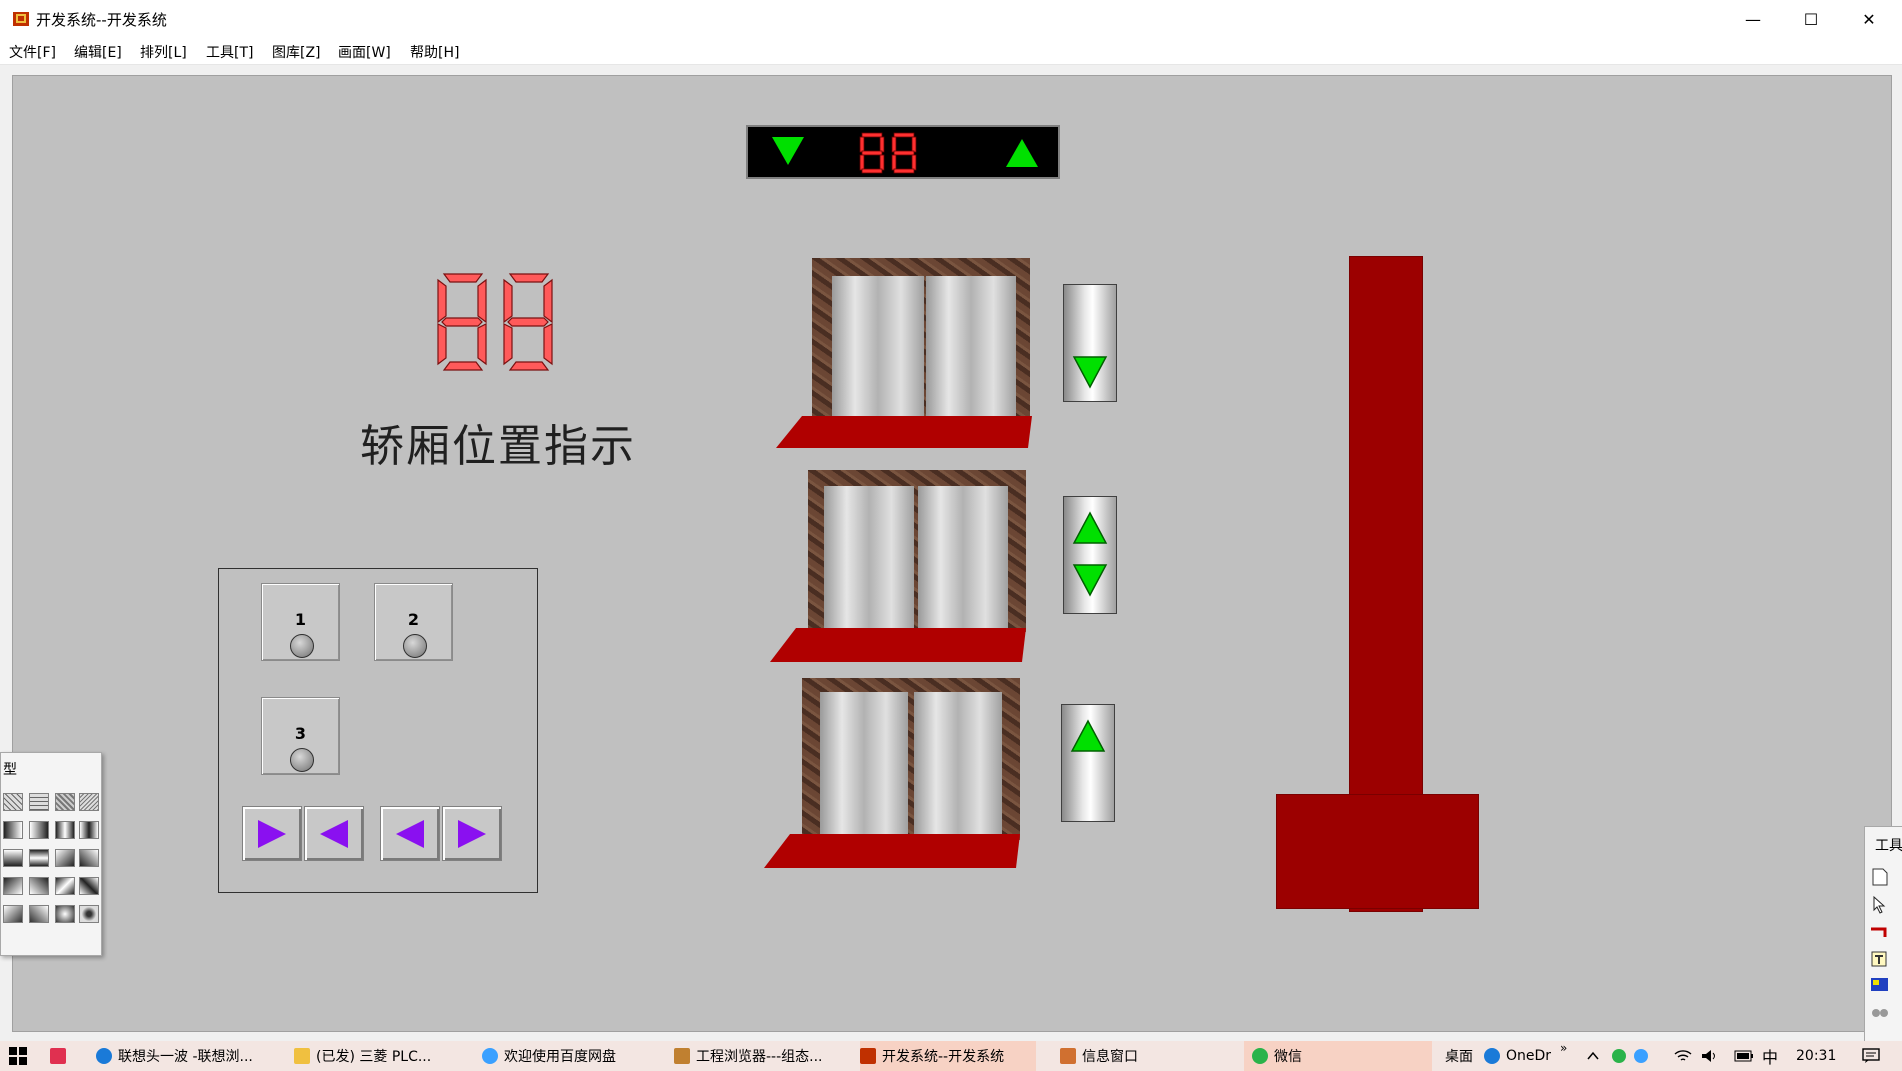 This screenshot has height=1071, width=1902. What do you see at coordinates (413, 622) in the screenshot?
I see `floor-button-2: 2` at bounding box center [413, 622].